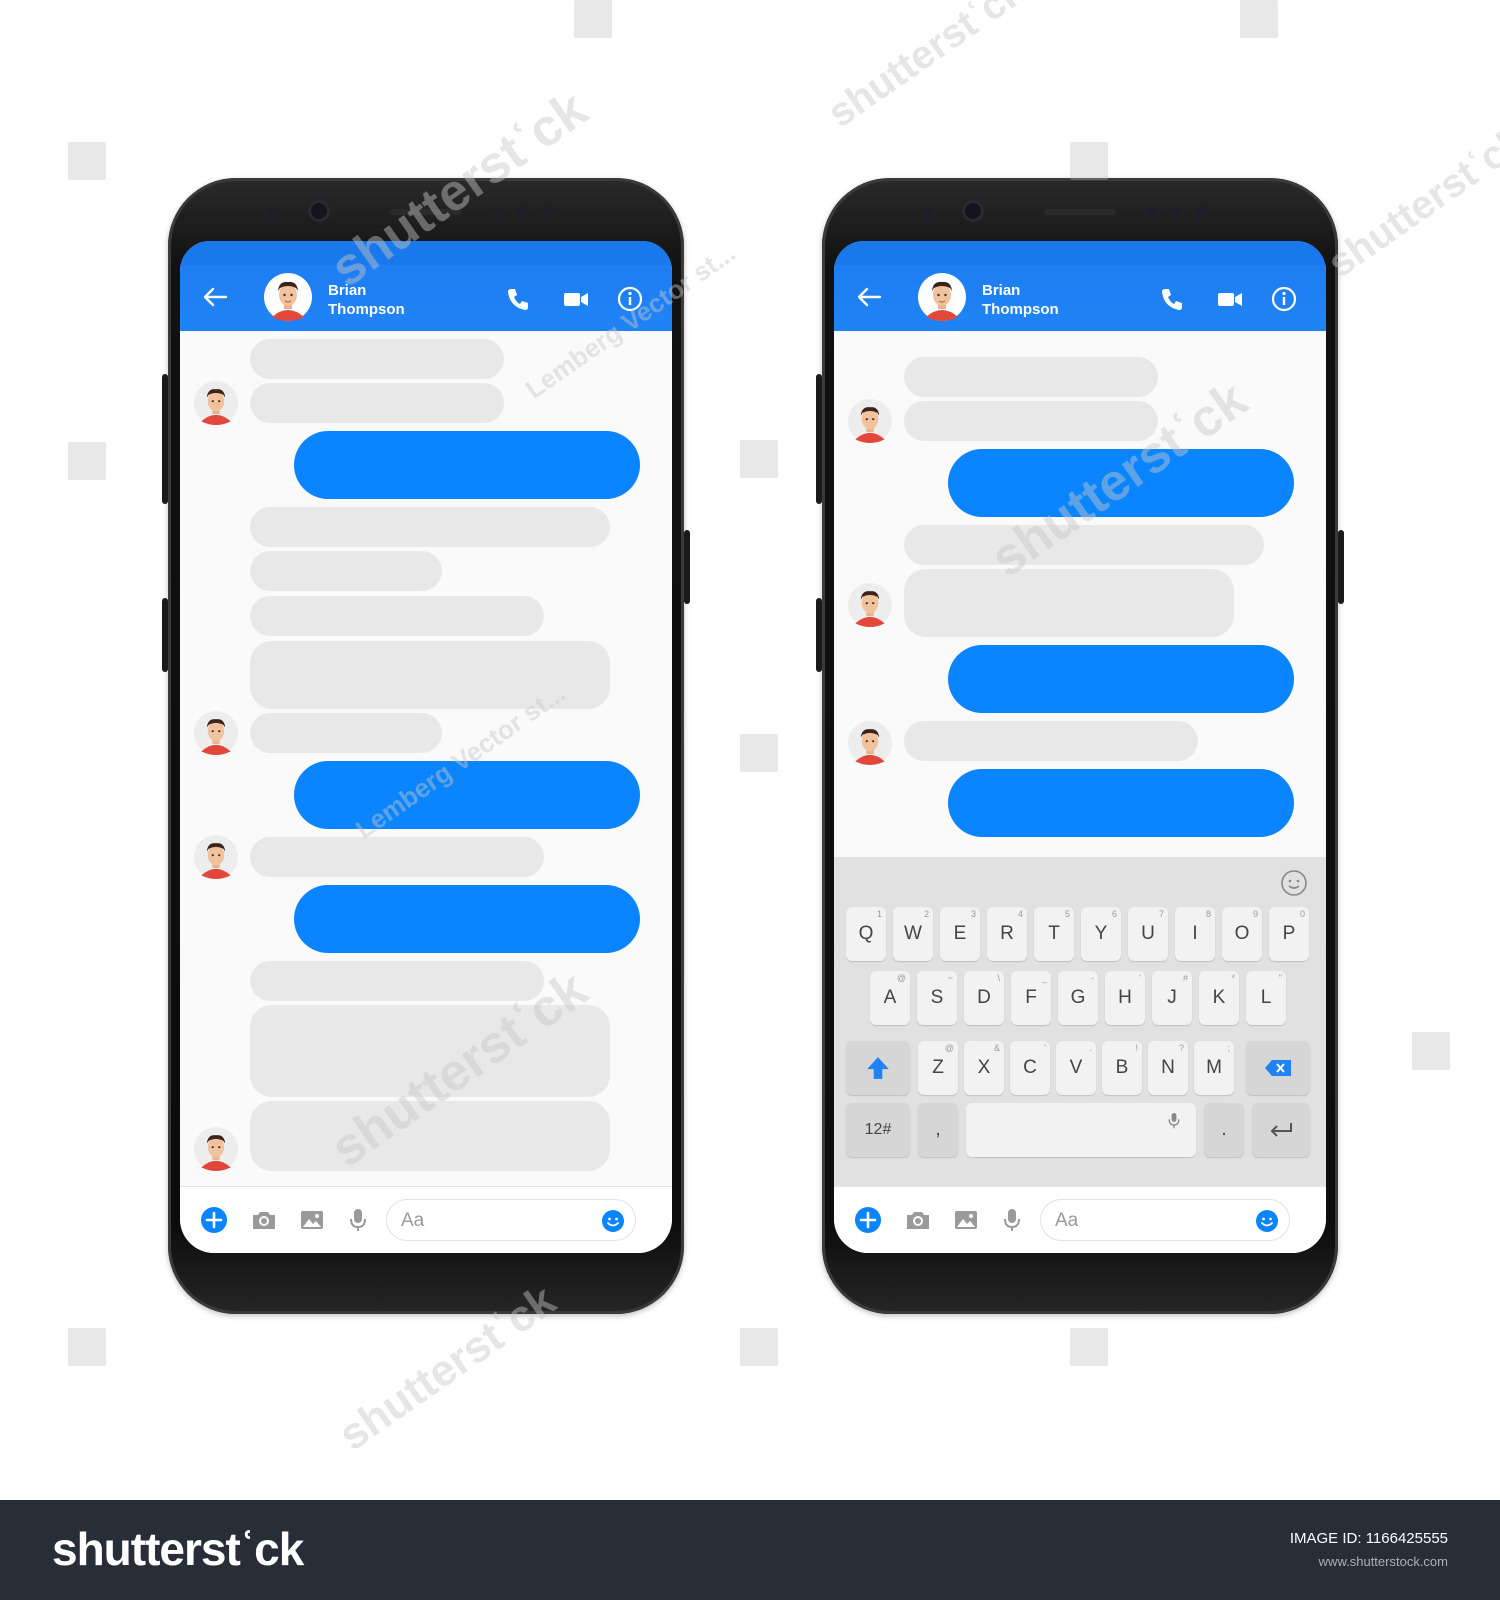 This screenshot has height=1600, width=1500. Describe the element at coordinates (1214, 1068) in the screenshot. I see `key-m: M;` at that location.